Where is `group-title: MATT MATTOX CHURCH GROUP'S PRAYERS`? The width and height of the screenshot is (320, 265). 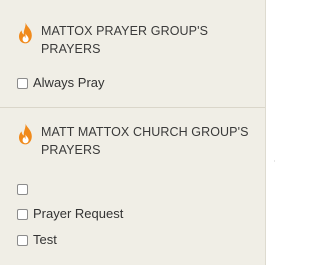 group-title: MATT MATTOX CHURCH GROUP'S PRAYERS is located at coordinates (145, 141).